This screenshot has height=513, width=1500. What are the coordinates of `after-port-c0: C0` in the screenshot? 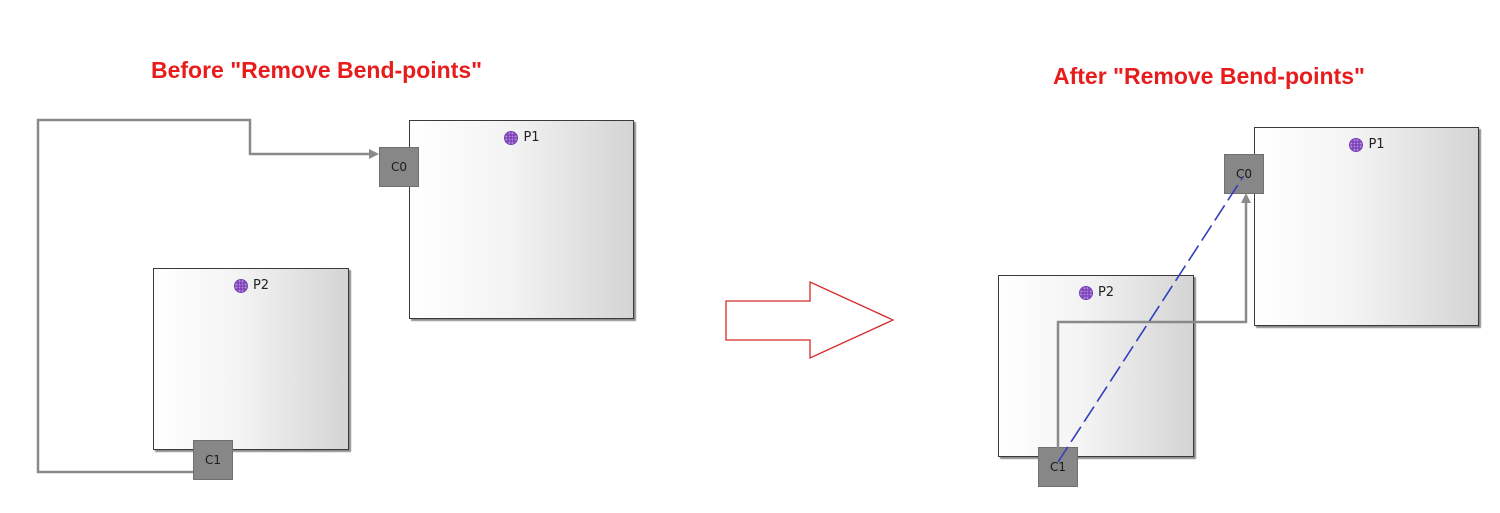 It's located at (1244, 174).